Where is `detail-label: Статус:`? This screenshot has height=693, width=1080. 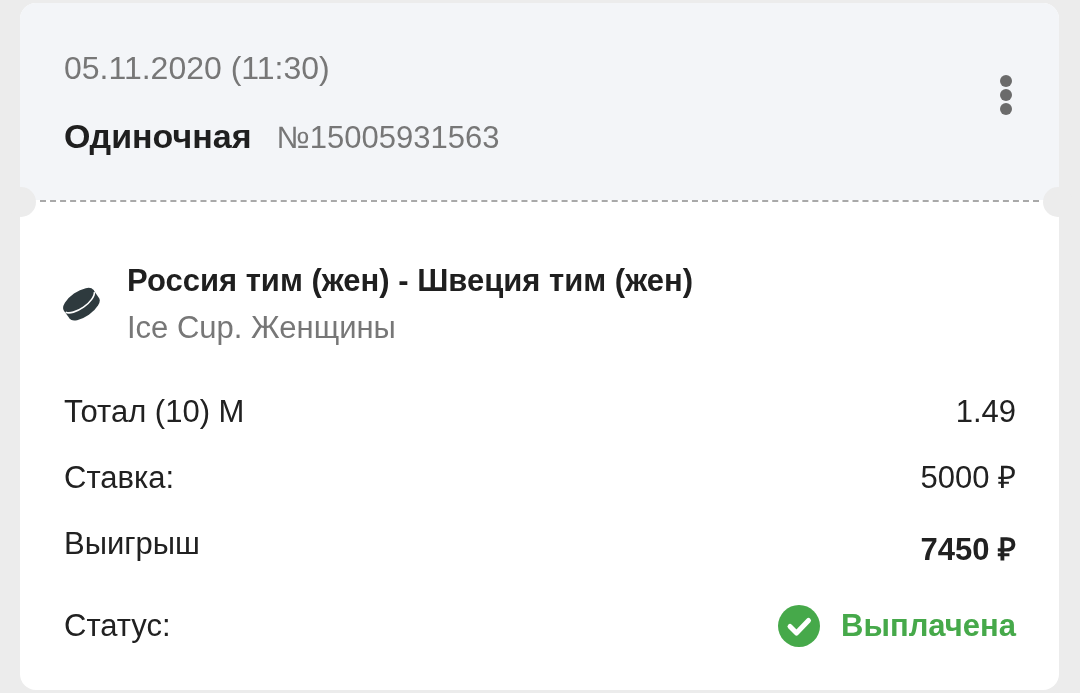 detail-label: Статус: is located at coordinates (117, 626).